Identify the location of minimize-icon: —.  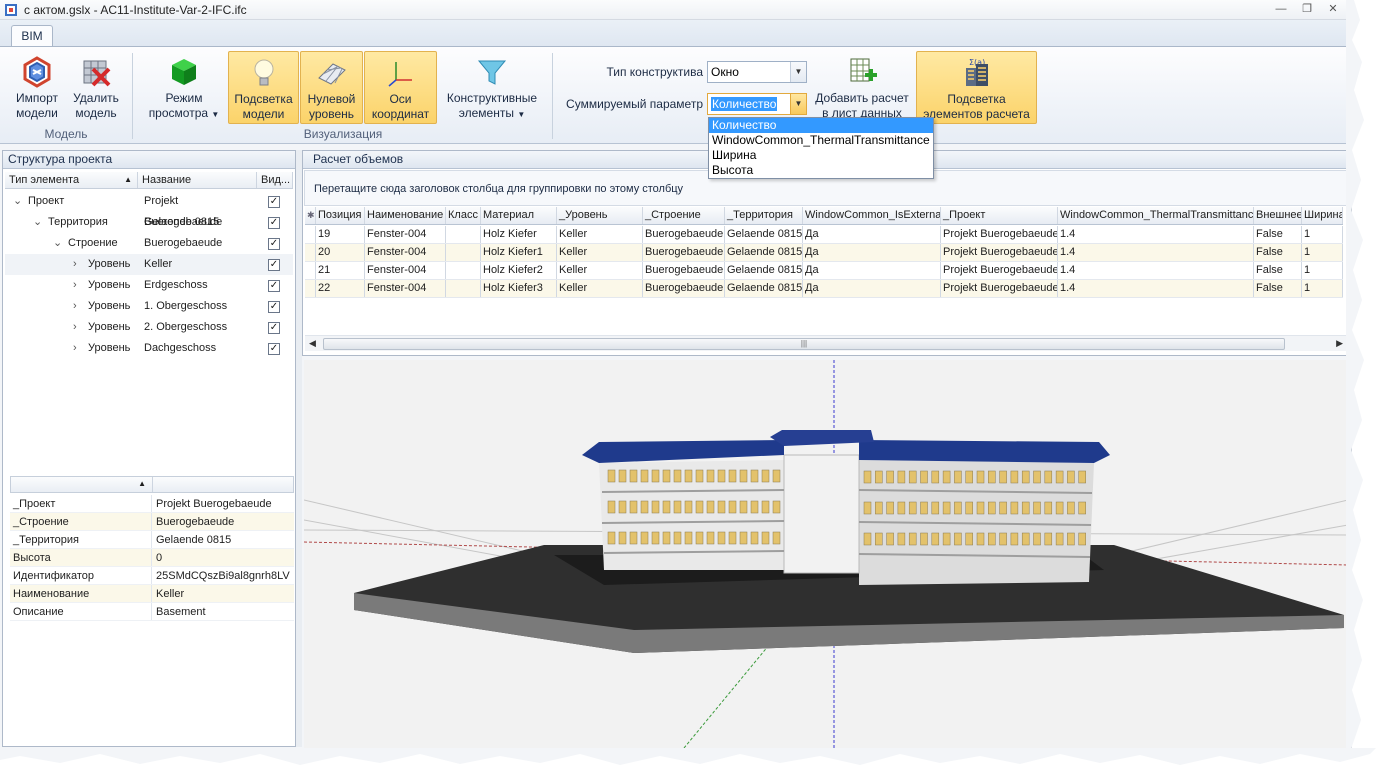
(1281, 9).